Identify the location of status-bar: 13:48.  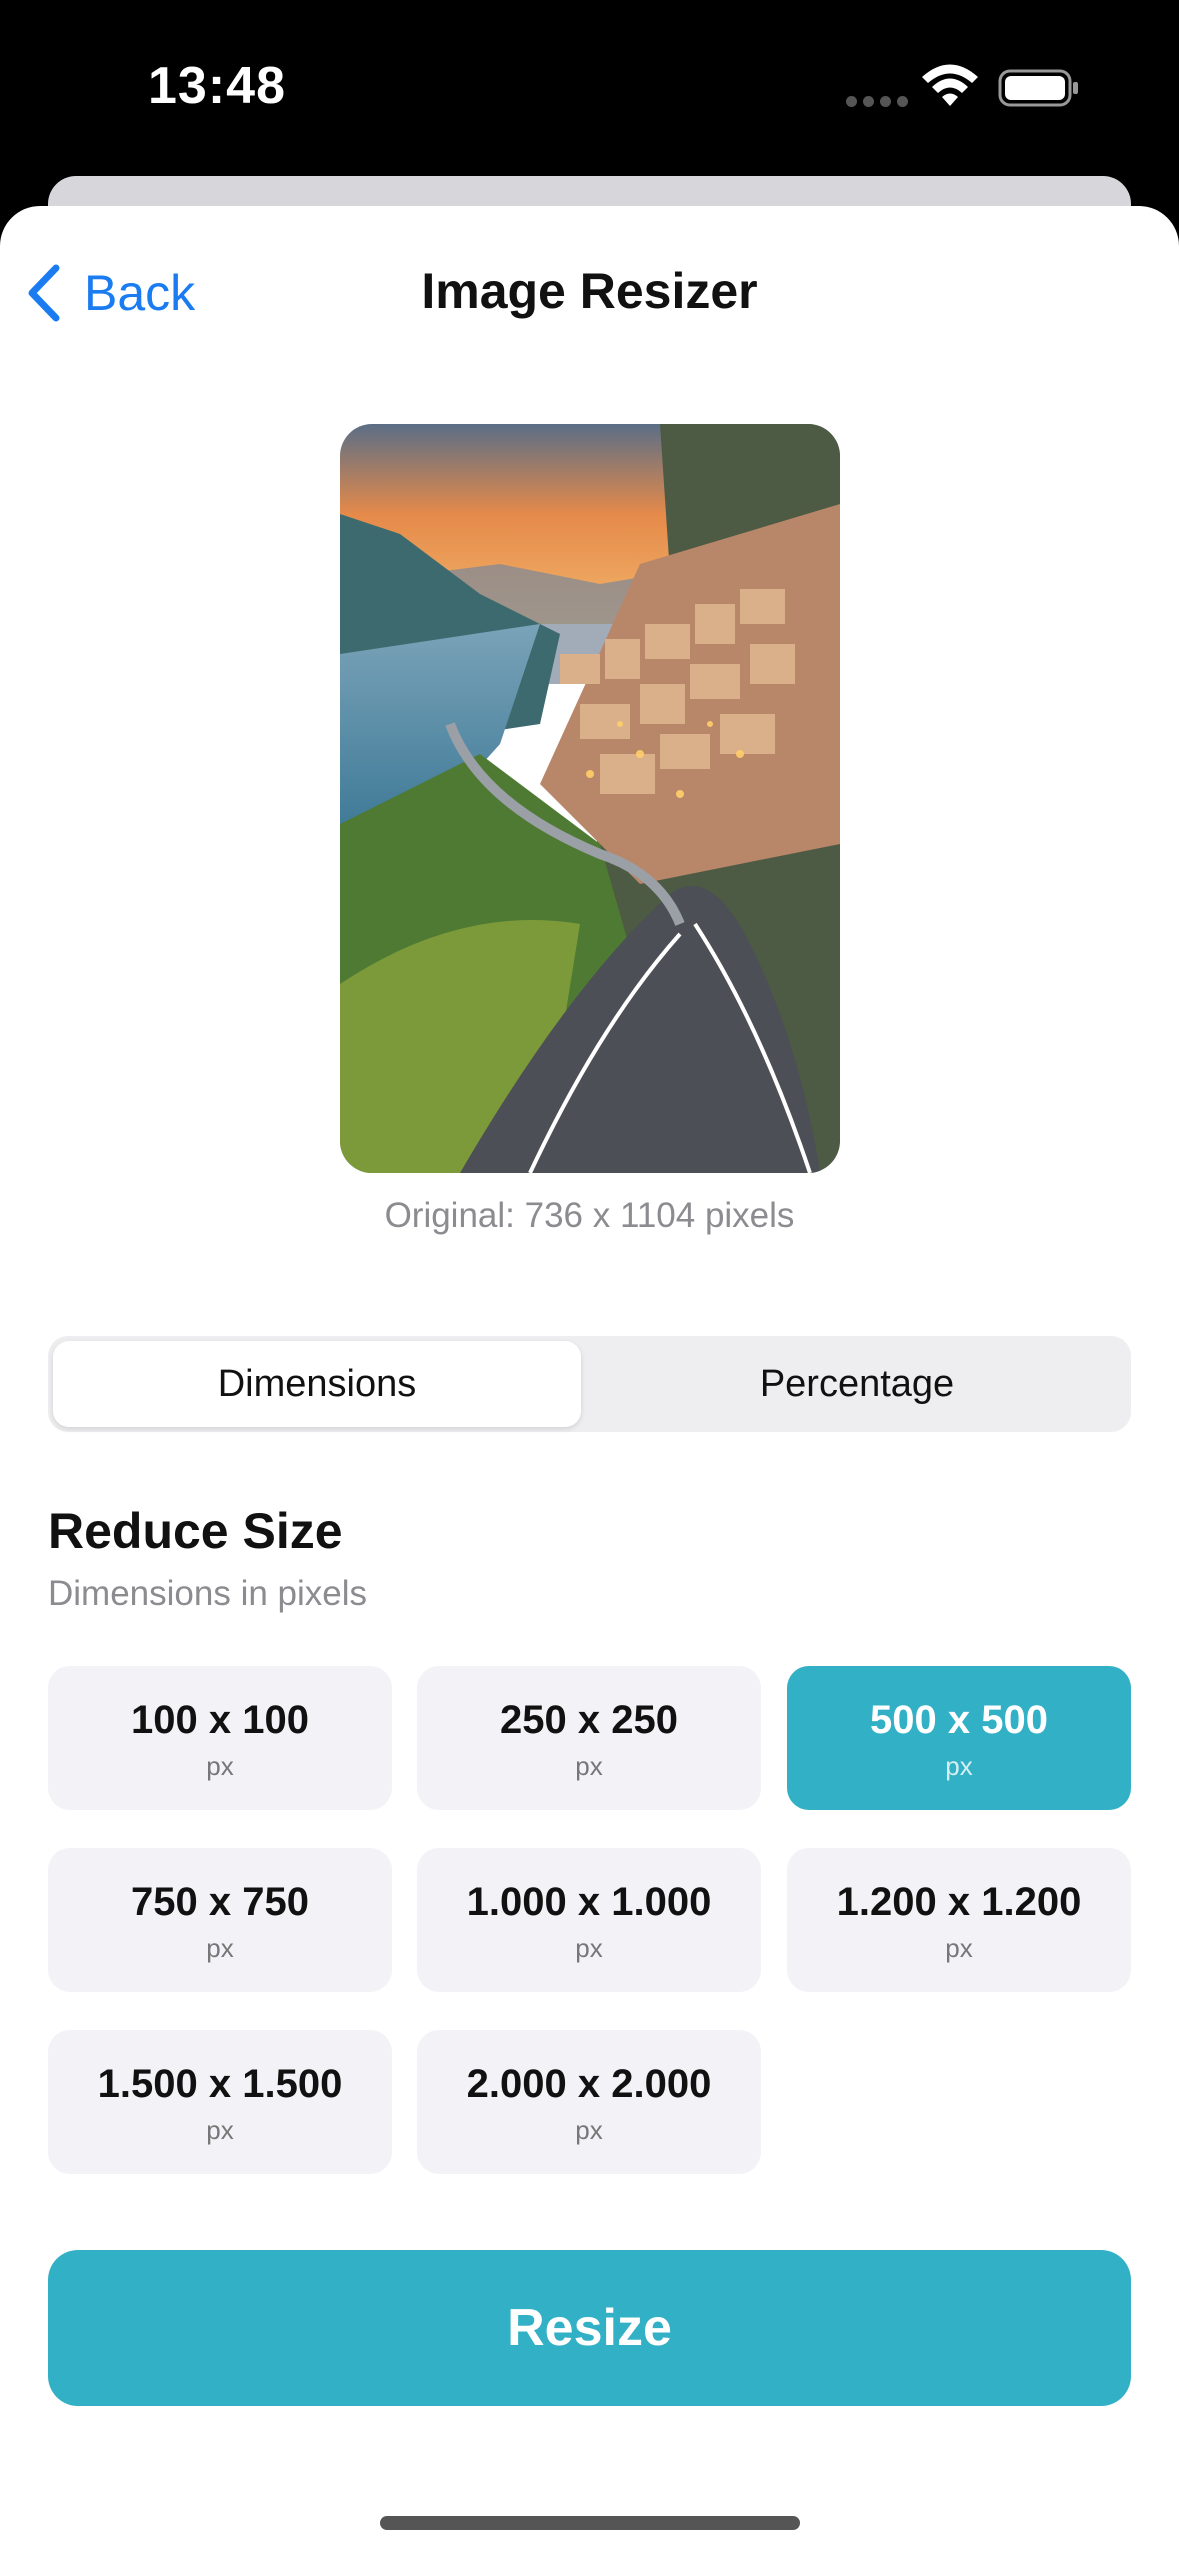
(589, 90).